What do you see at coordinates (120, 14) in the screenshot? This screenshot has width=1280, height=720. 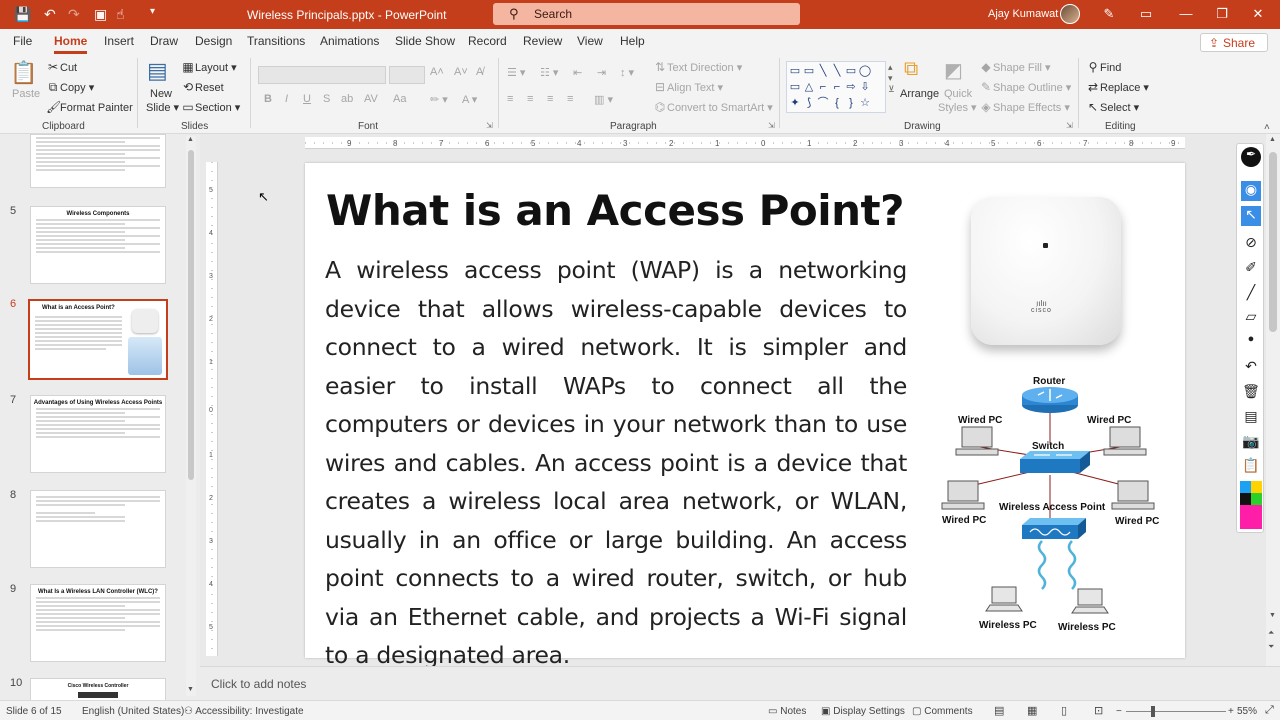 I see `touch-mode-icon: ☝` at bounding box center [120, 14].